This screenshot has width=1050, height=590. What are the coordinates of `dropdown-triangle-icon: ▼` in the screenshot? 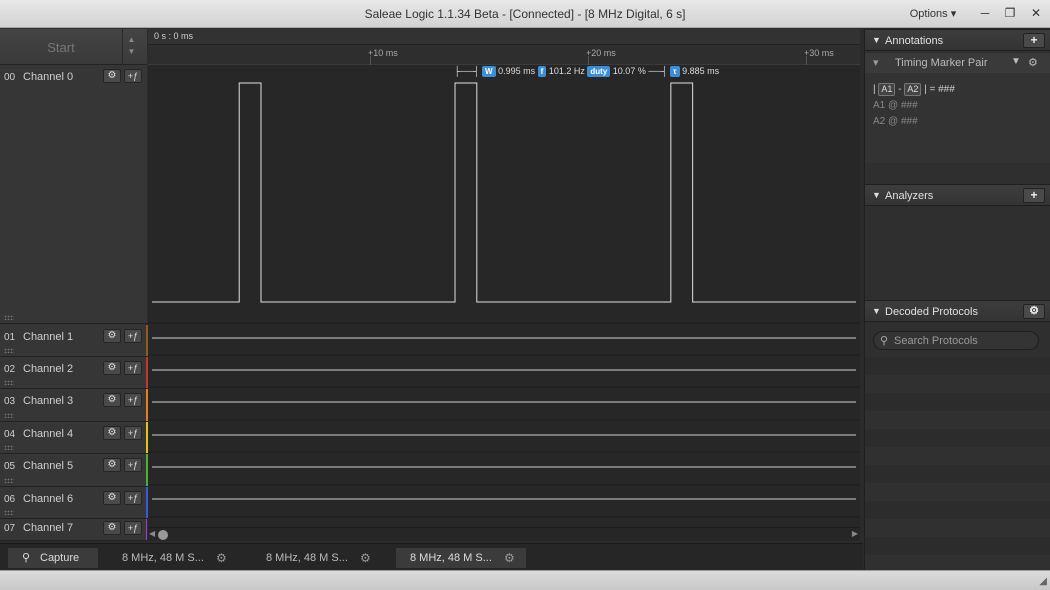 It's located at (1016, 61).